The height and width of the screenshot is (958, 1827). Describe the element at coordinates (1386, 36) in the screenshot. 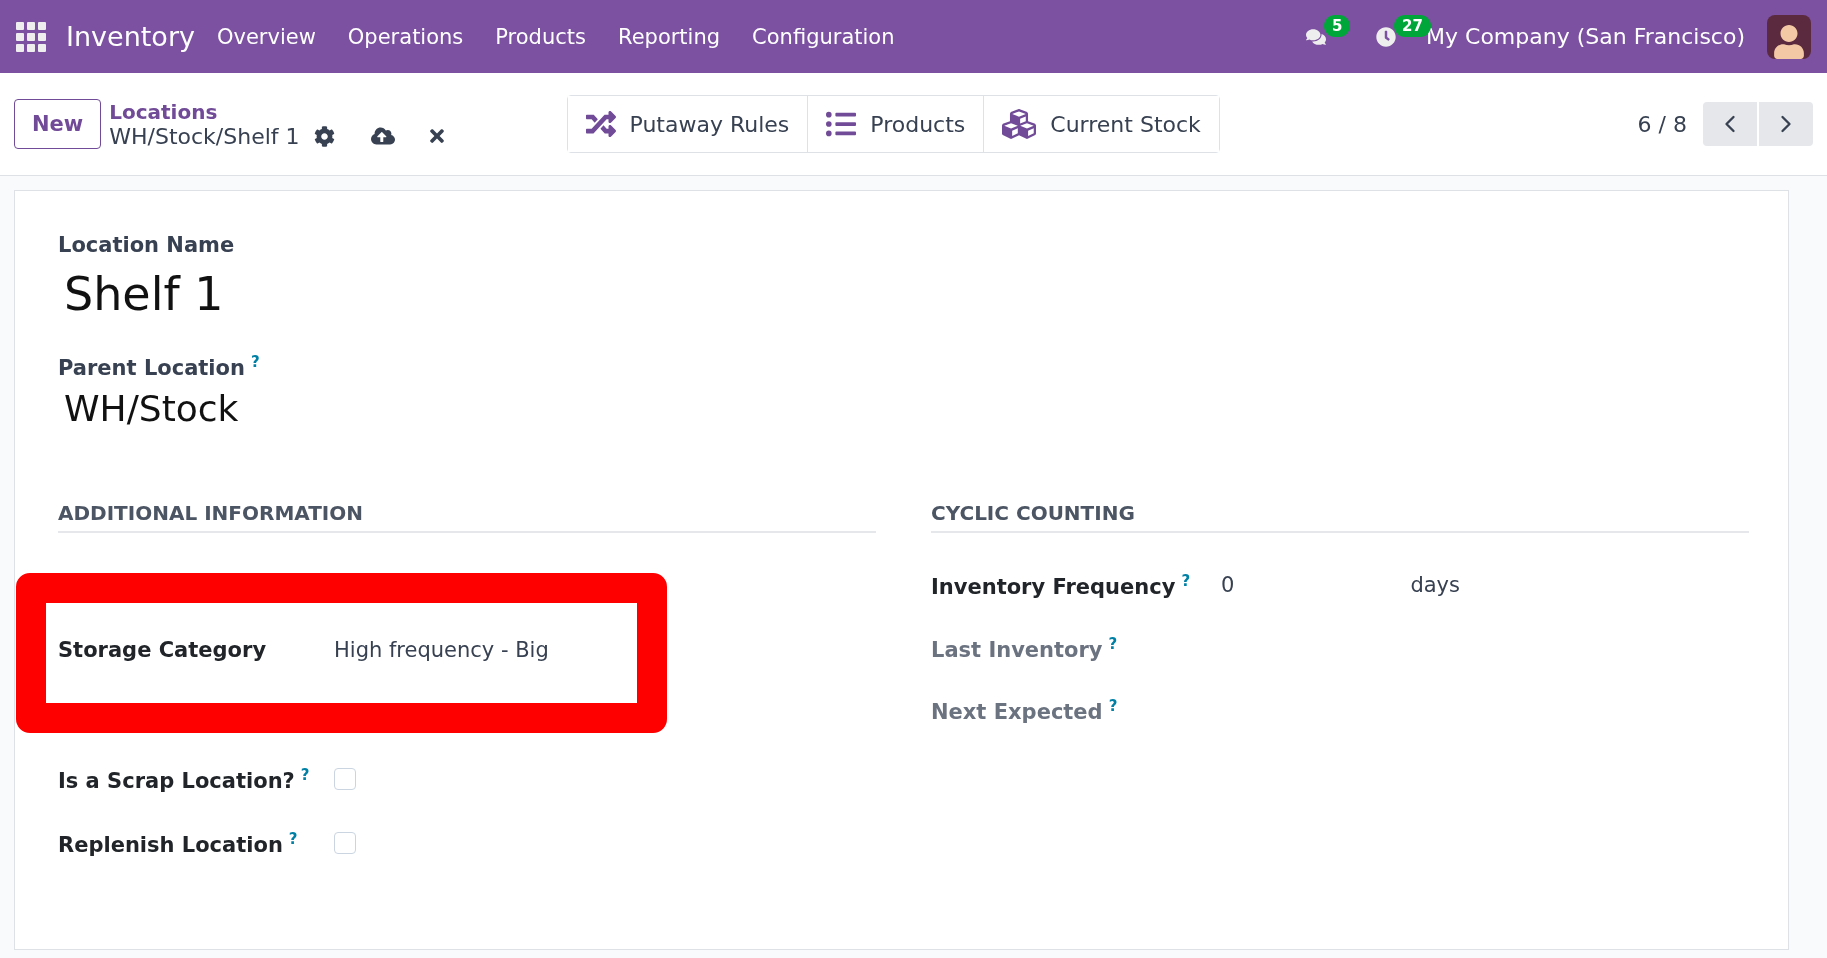

I see `clock-icon` at that location.